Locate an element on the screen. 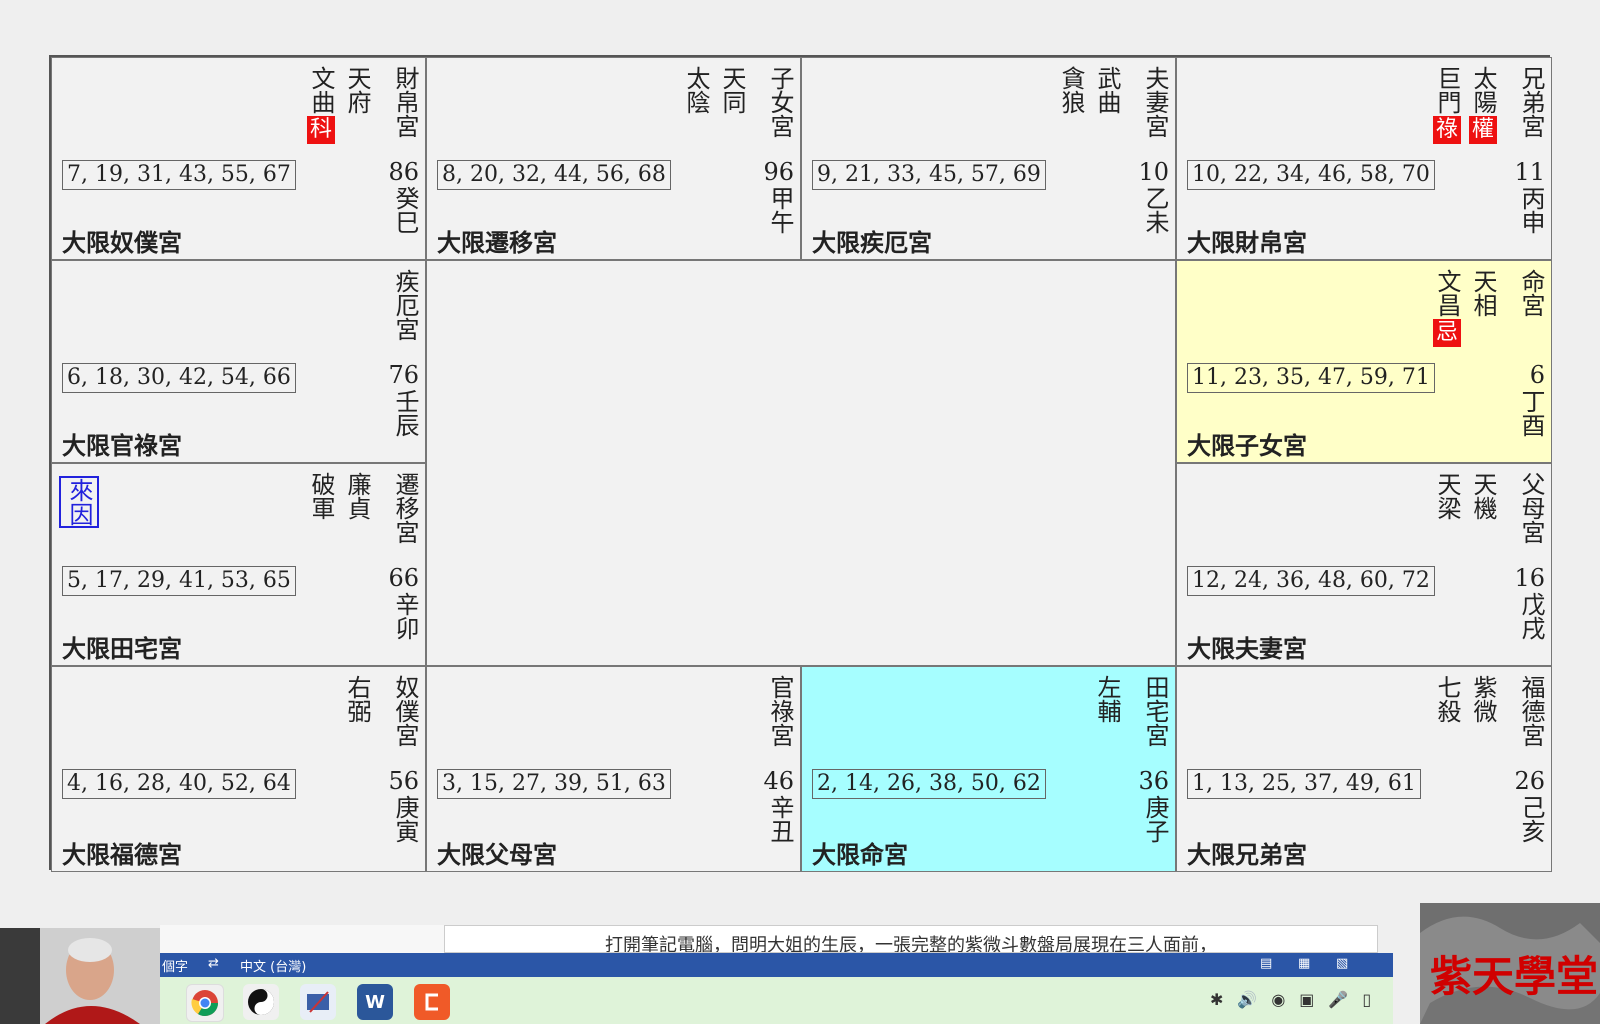 This screenshot has width=1600, height=1024. star-name: 左輔 is located at coordinates (1107, 699).